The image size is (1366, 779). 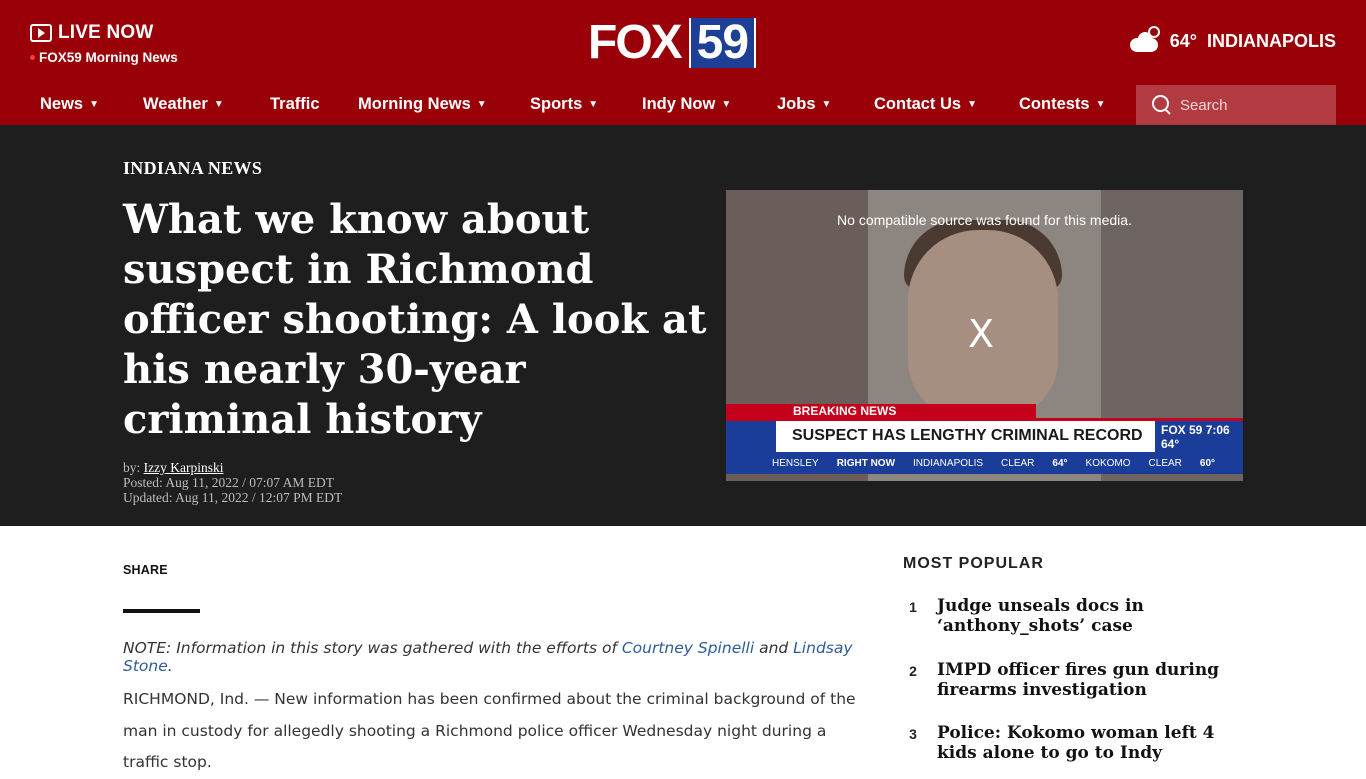 I want to click on nav-item-contact-us: Contact Us ▼, so click(x=925, y=104).